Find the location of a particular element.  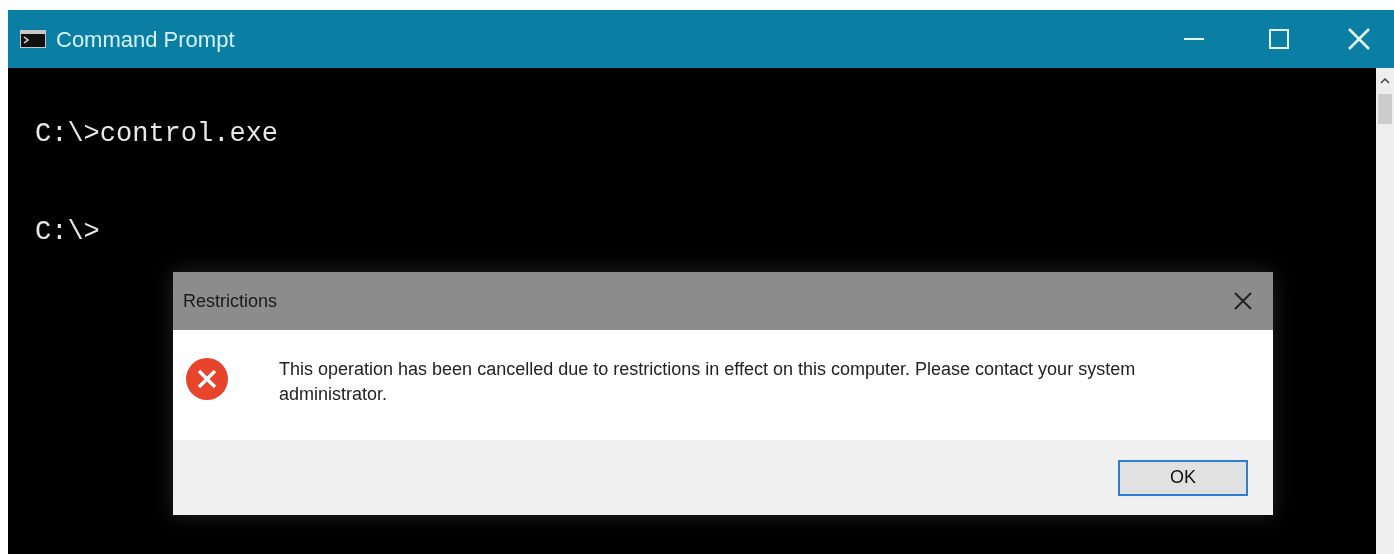

dialog-title: Restrictions is located at coordinates (230, 301).